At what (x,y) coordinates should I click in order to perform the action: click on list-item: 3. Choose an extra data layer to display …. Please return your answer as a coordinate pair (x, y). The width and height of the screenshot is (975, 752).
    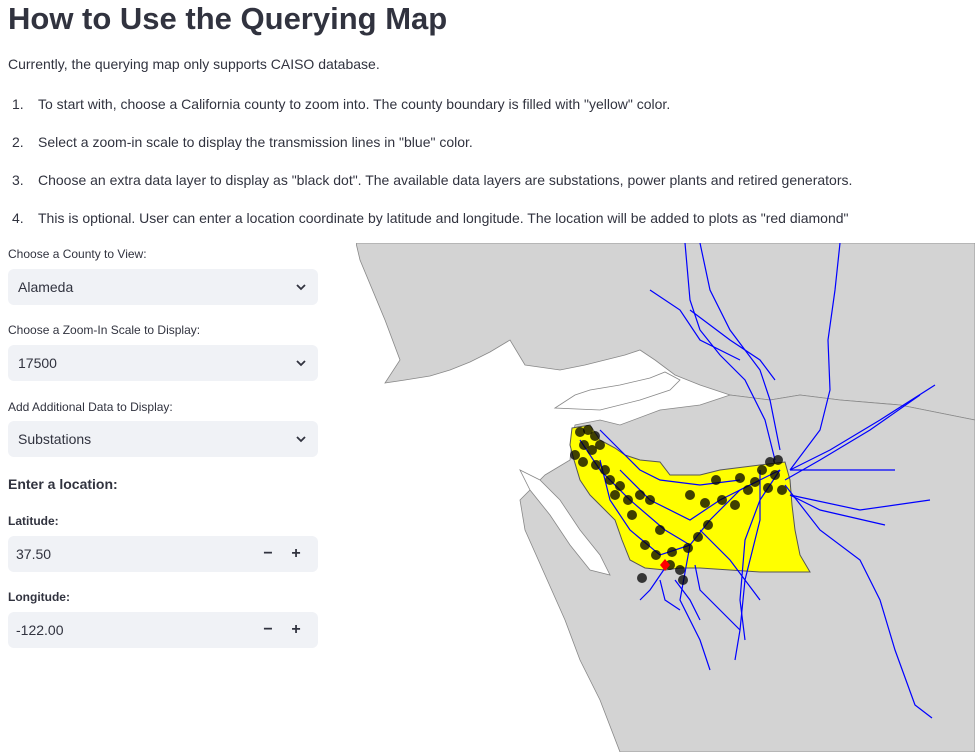
    Looking at the image, I should click on (430, 190).